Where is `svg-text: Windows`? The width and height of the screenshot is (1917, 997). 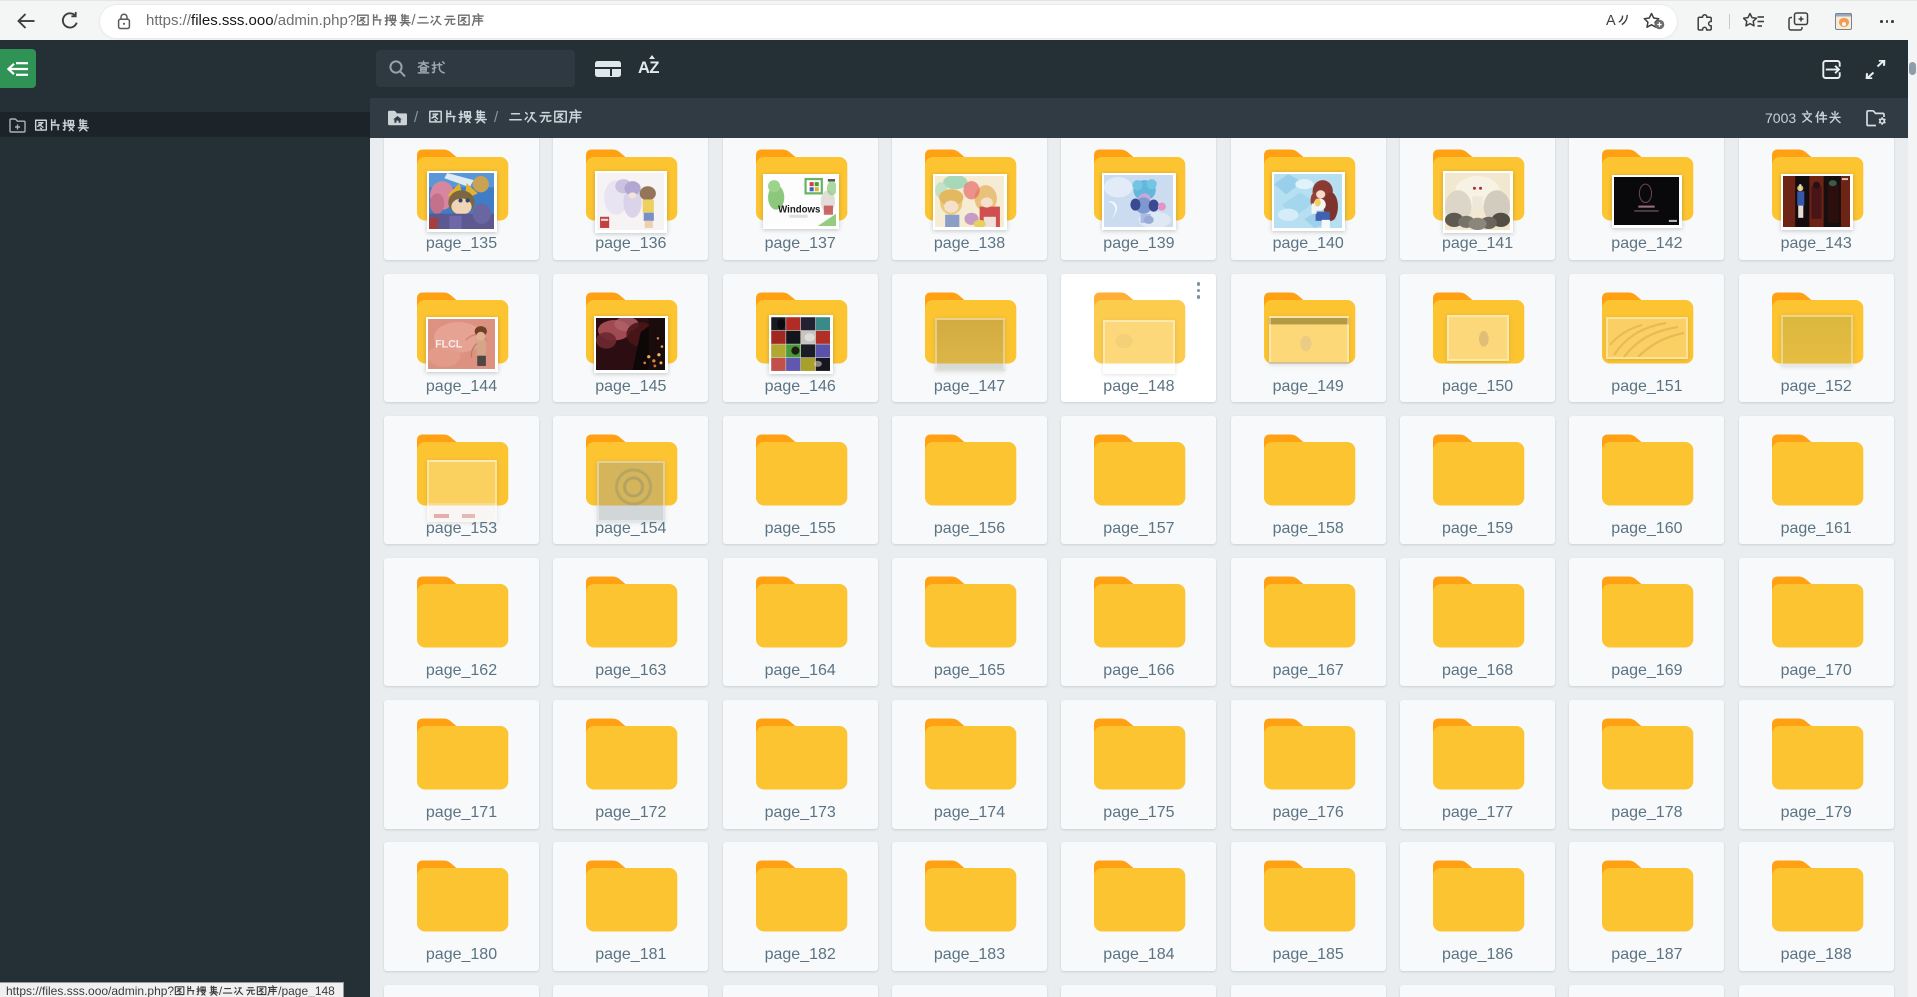 svg-text: Windows is located at coordinates (799, 210).